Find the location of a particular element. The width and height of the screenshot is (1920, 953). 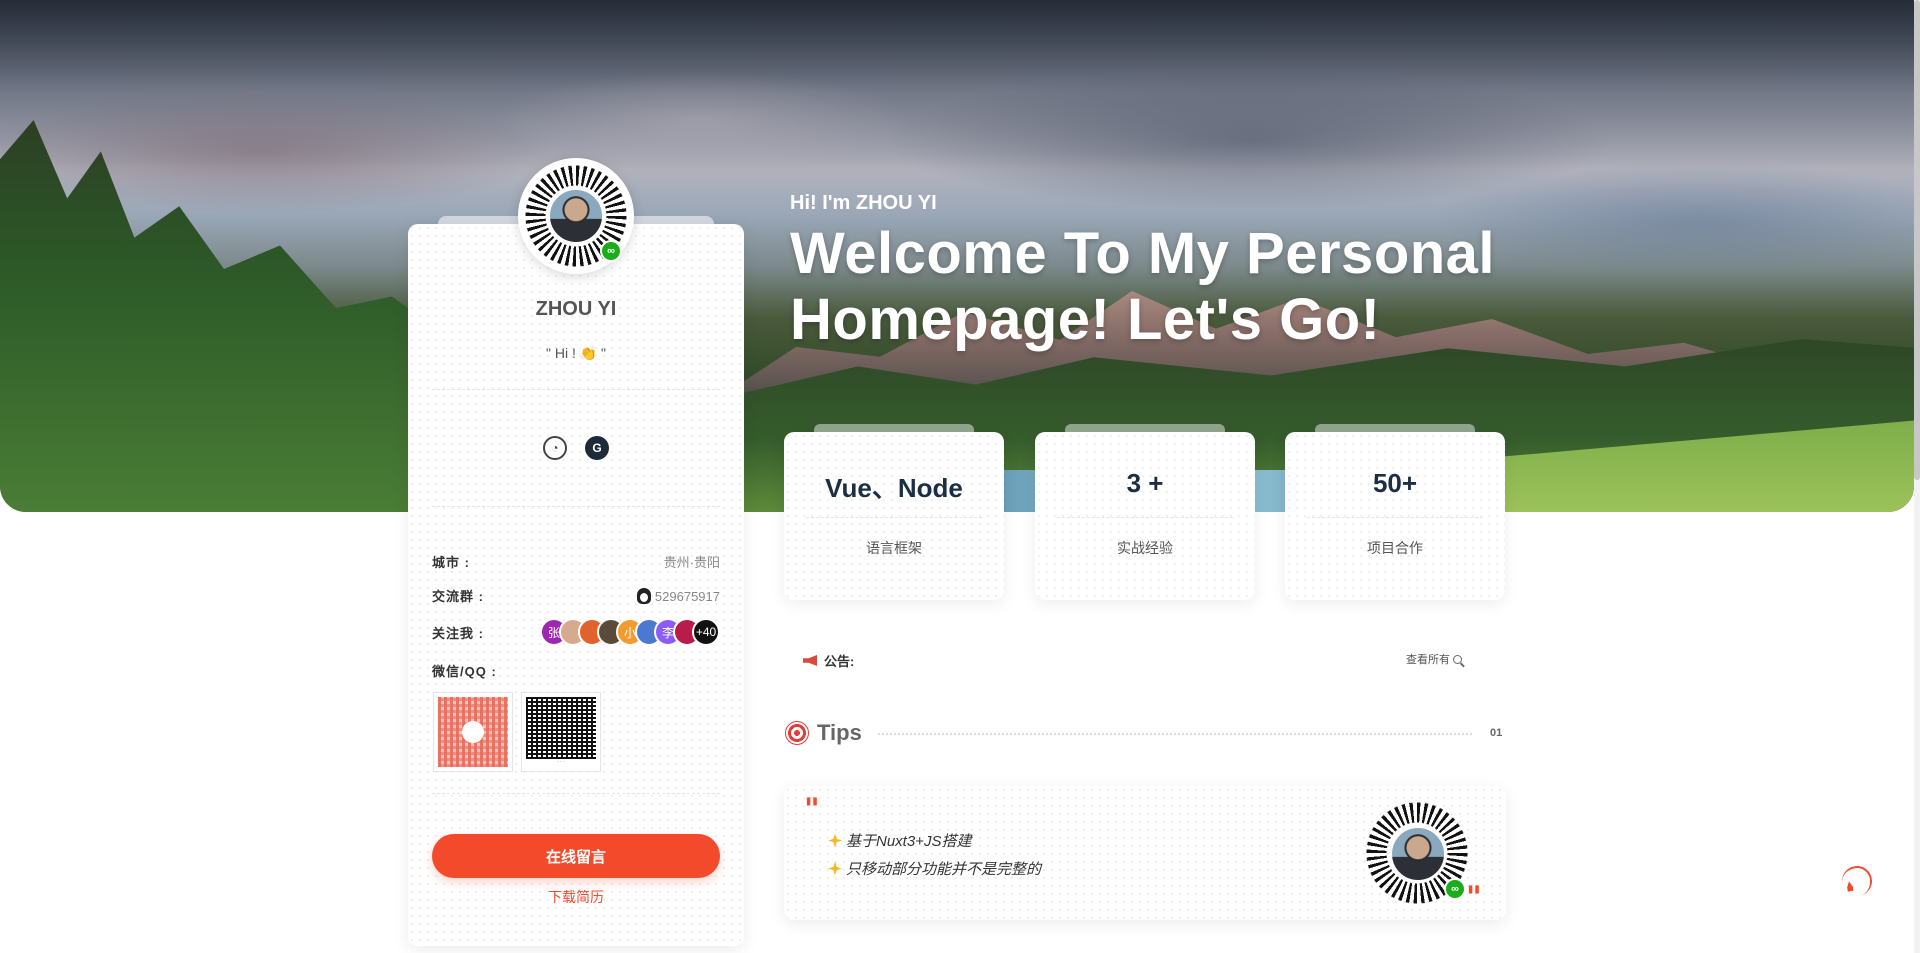

scrollbar-thumb is located at coordinates (1917, 240).